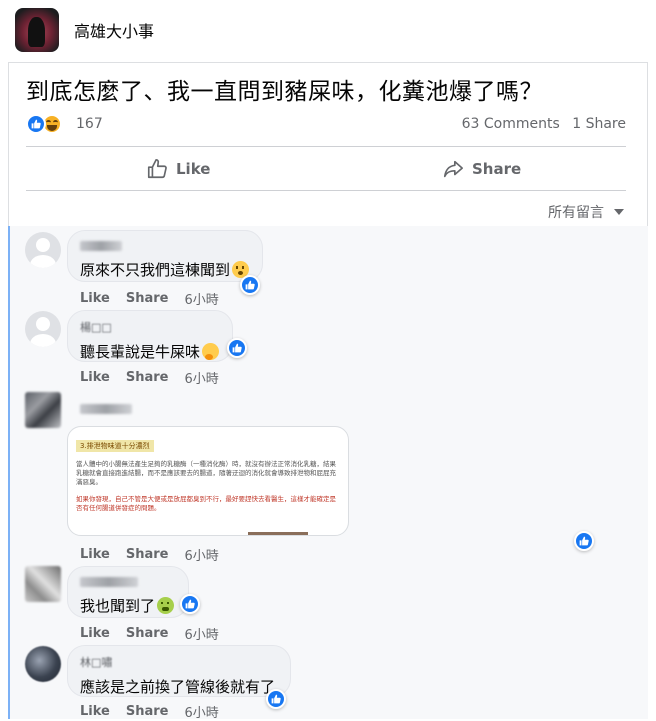 Image resolution: width=656 pixels, height=721 pixels. Describe the element at coordinates (36, 124) in the screenshot. I see `like-reaction-icon` at that location.